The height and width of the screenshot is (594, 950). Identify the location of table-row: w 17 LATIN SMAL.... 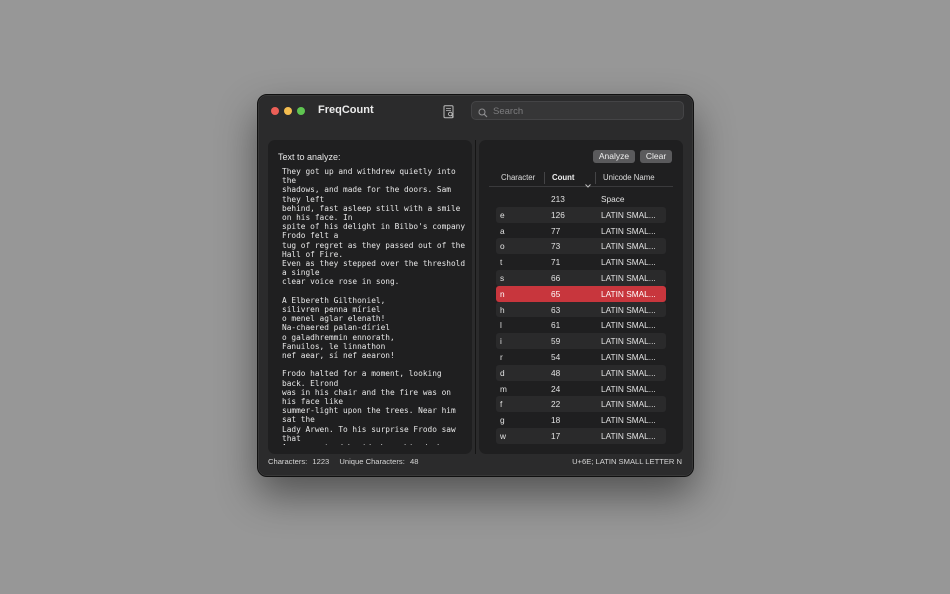
(581, 435).